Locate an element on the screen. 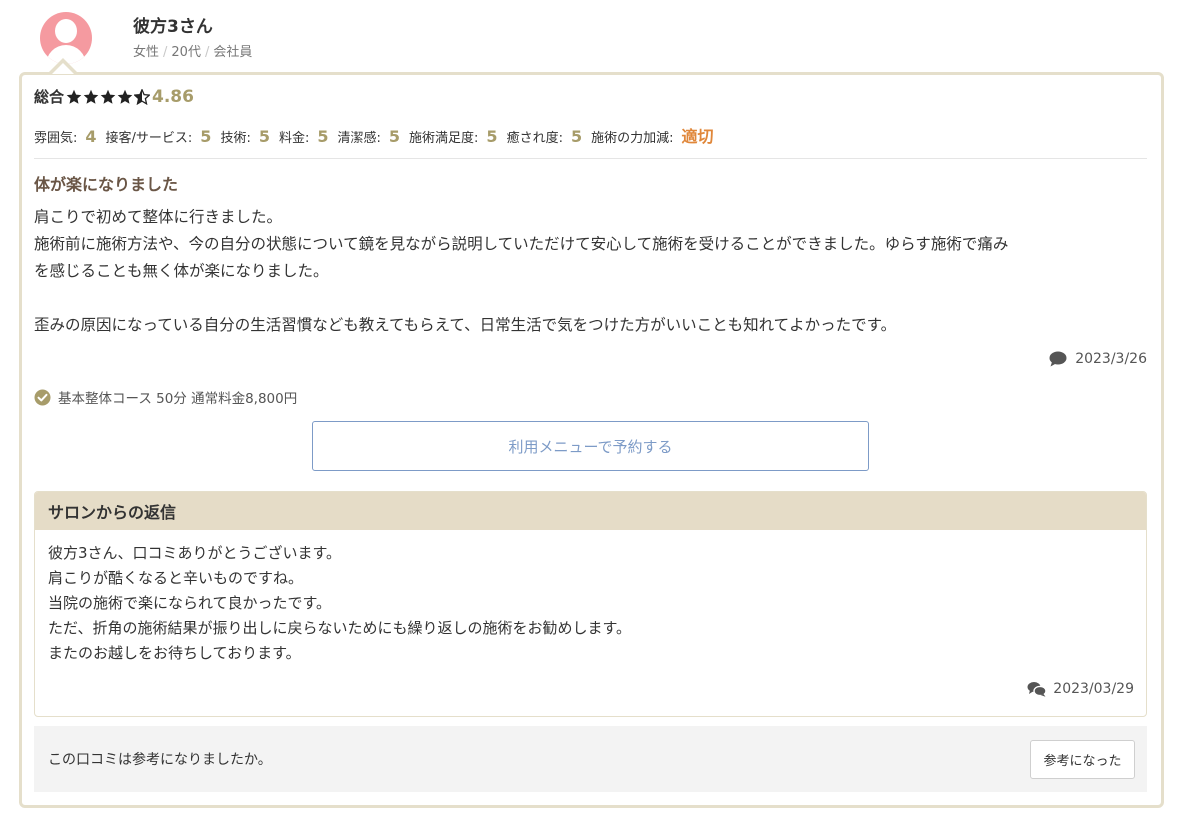 The width and height of the screenshot is (1179, 831). book-with-menu-button: 利用メニューで予約する is located at coordinates (590, 446).